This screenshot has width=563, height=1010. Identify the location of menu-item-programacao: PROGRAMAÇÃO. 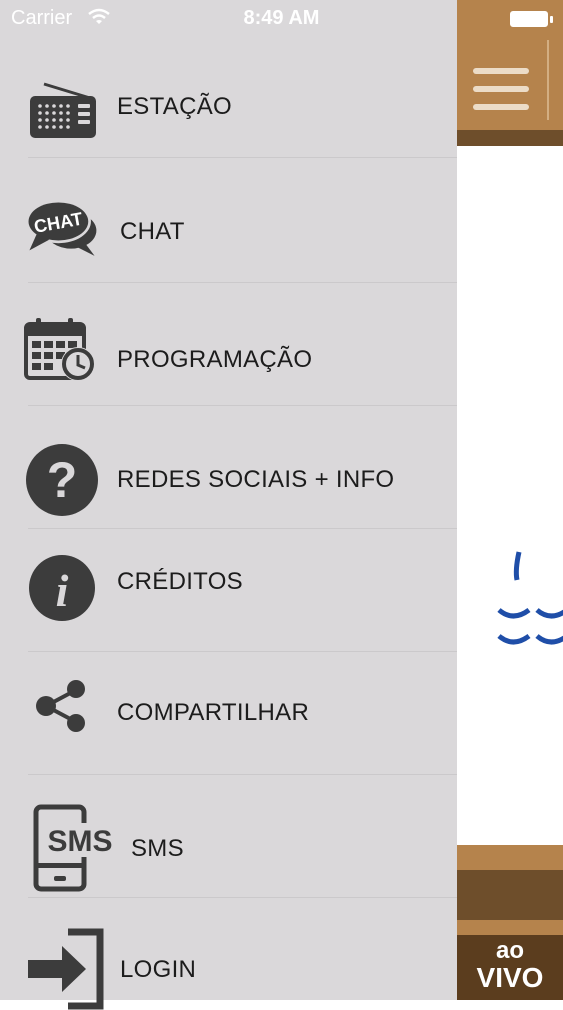
(228, 352).